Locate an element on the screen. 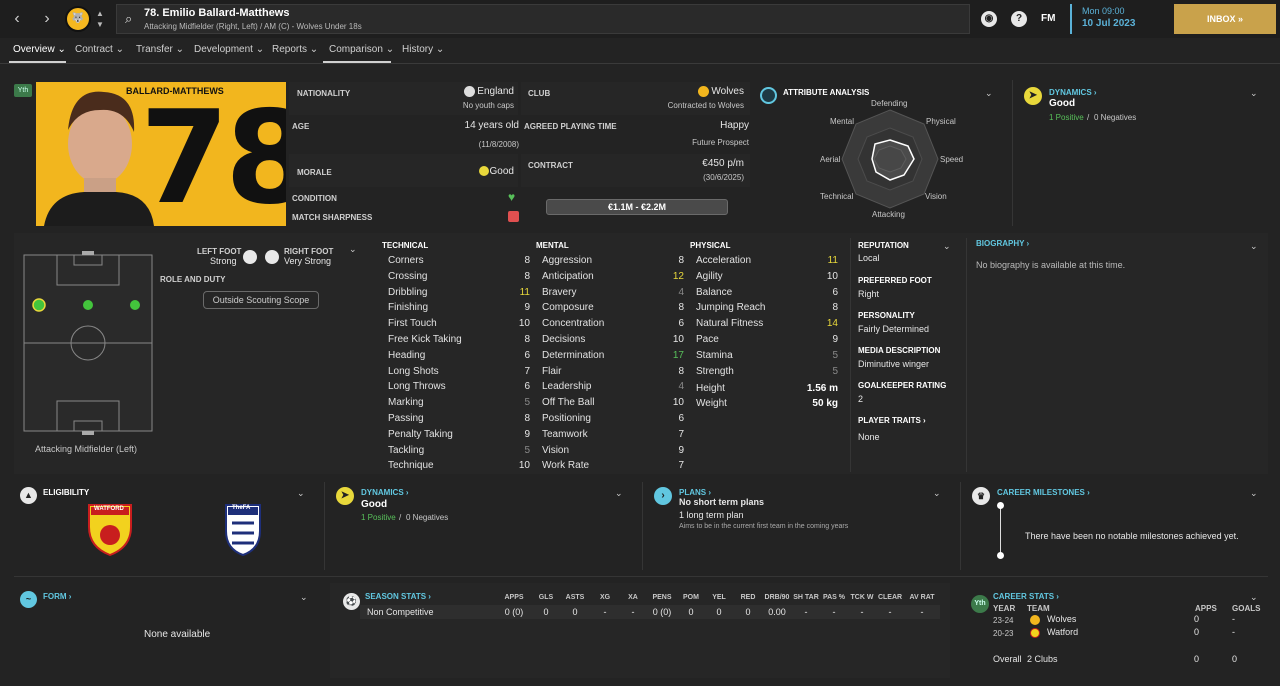 This screenshot has height=686, width=1280. physical-attr-name: Pace is located at coordinates (707, 339).